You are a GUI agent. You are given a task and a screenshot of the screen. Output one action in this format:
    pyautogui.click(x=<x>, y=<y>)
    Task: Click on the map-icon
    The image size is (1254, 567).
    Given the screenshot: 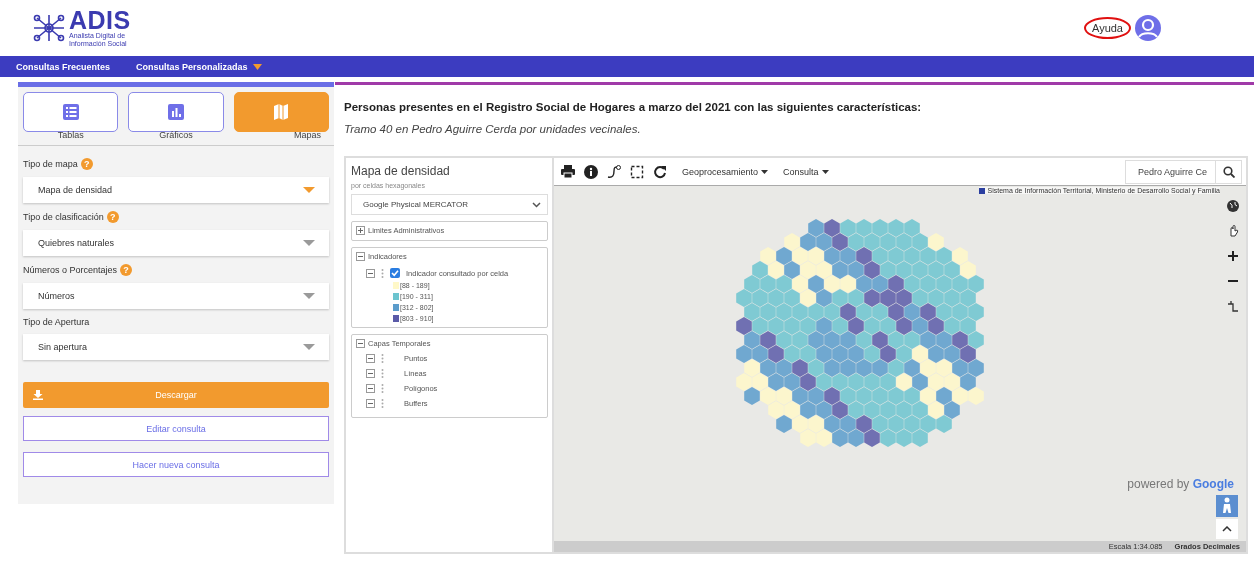 What is the action you would take?
    pyautogui.click(x=281, y=112)
    